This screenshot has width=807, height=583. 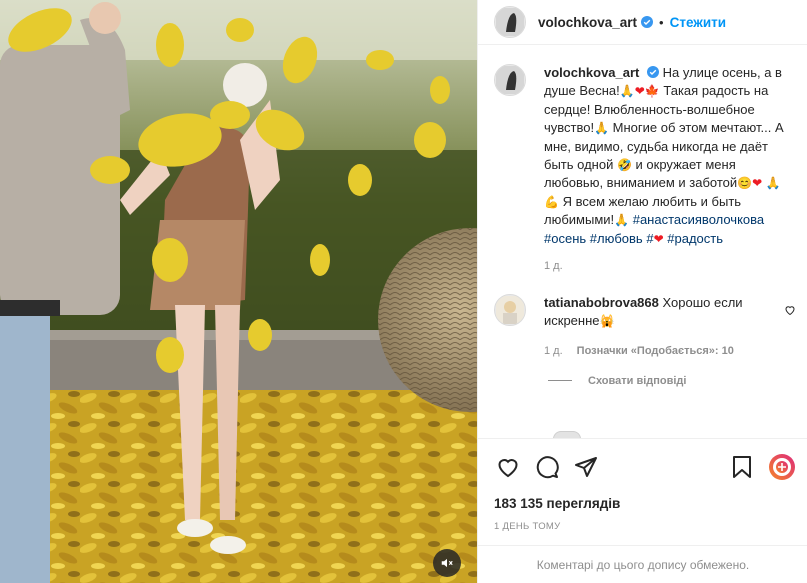 What do you see at coordinates (553, 351) in the screenshot?
I see `comment-timestamp: 1 д.` at bounding box center [553, 351].